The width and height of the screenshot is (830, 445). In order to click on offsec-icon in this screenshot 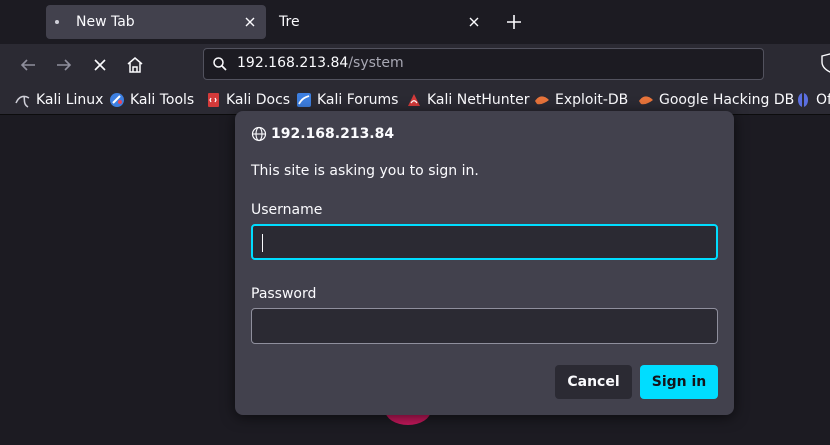, I will do `click(803, 100)`.